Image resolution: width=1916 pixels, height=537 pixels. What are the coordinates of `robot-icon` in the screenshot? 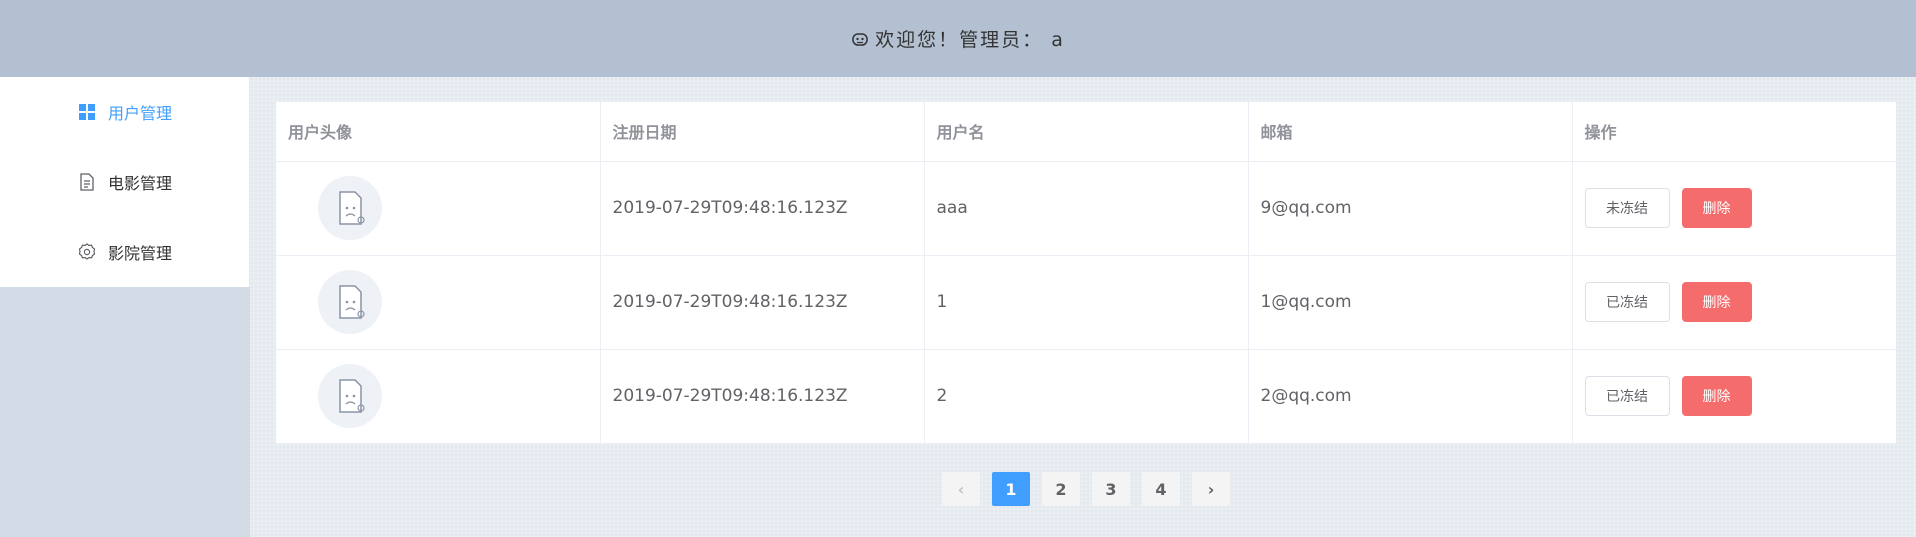 It's located at (860, 39).